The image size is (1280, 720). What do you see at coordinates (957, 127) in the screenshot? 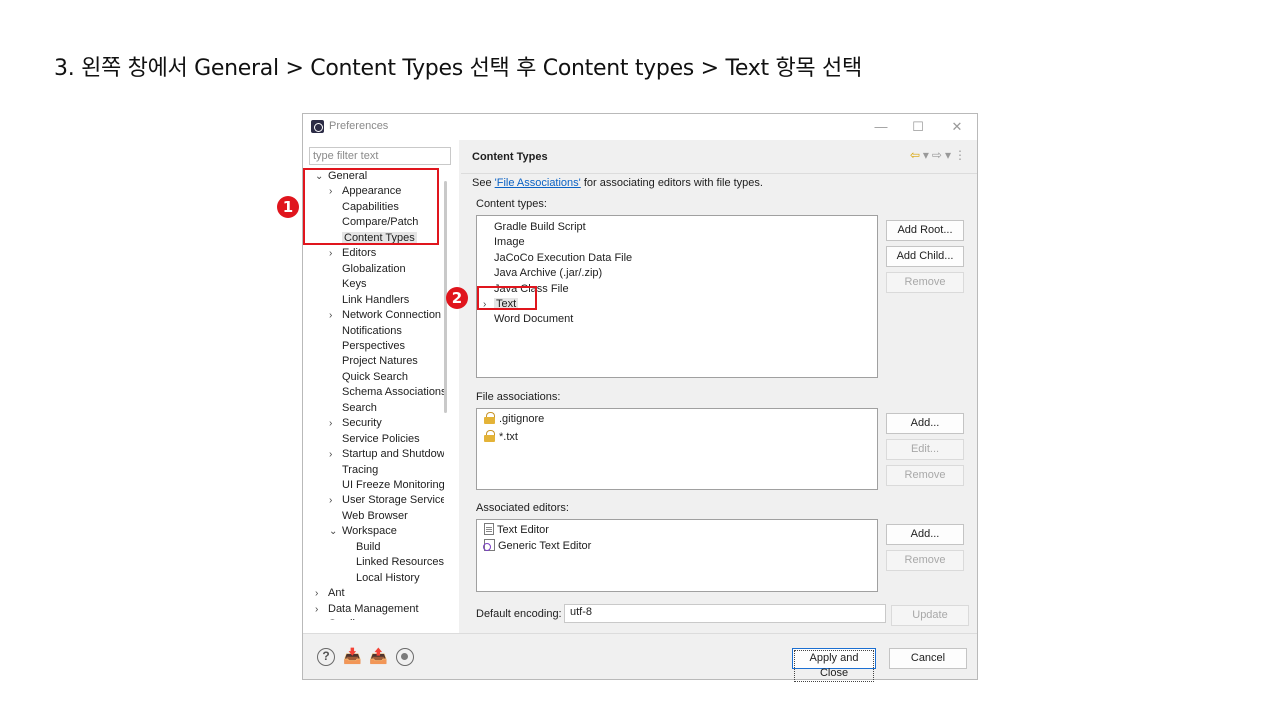
I see `close-button: ✕` at bounding box center [957, 127].